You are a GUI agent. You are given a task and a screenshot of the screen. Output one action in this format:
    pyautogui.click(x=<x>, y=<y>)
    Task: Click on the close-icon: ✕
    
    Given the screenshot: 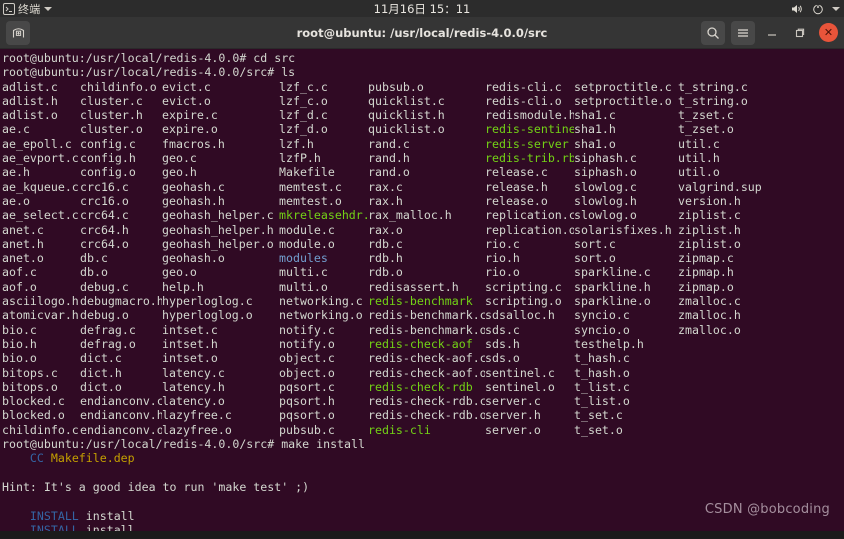 What is the action you would take?
    pyautogui.click(x=828, y=32)
    